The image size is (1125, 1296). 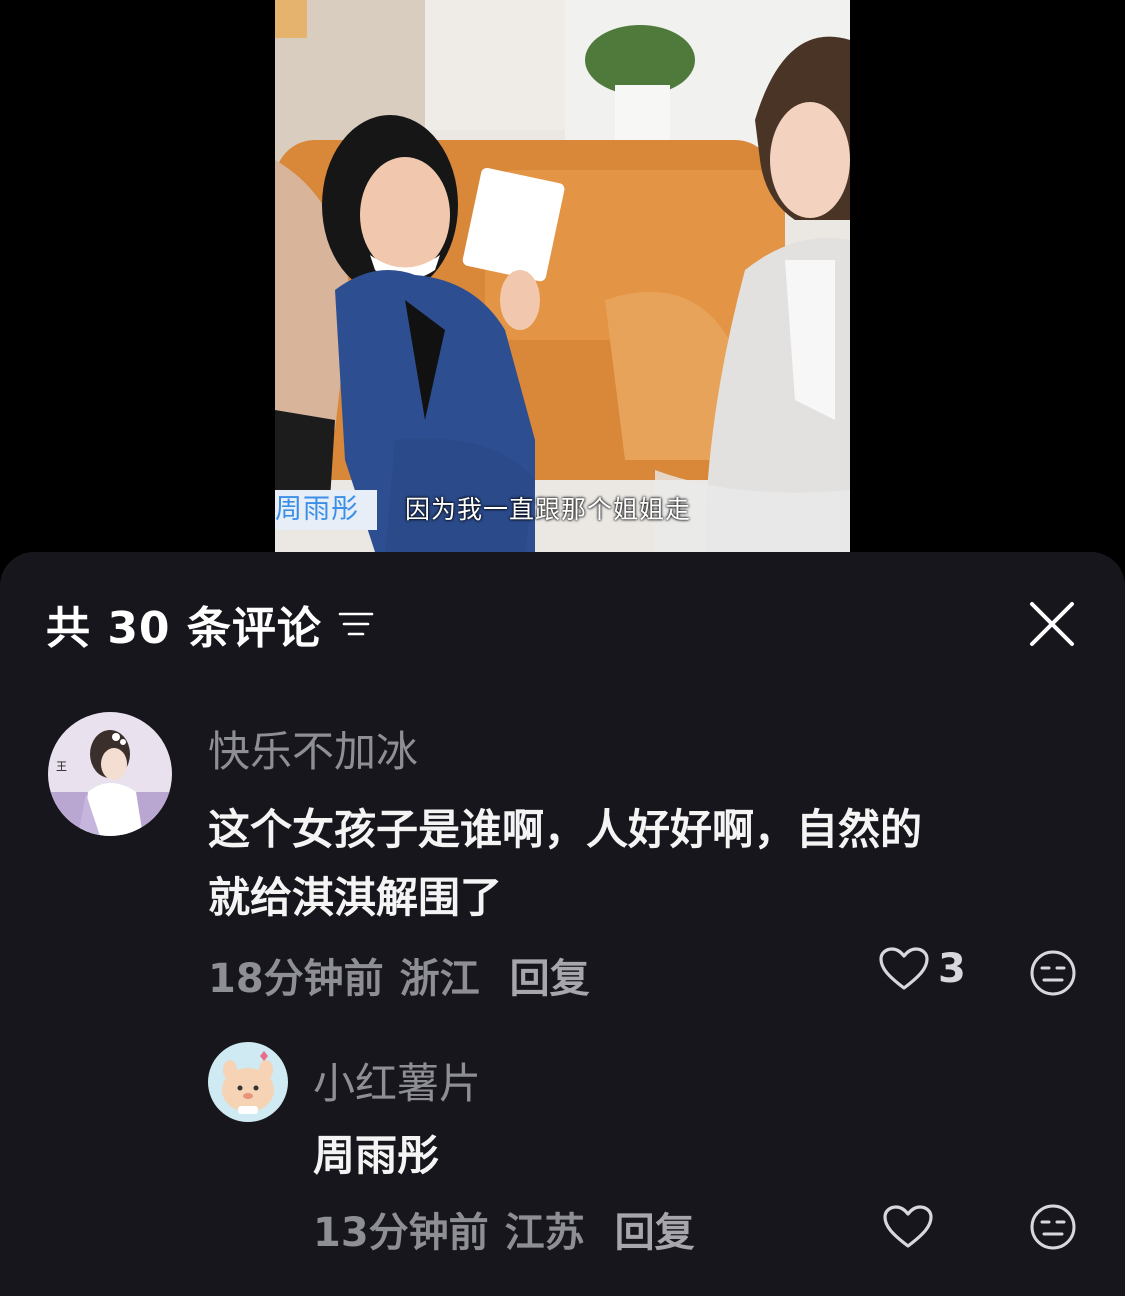 I want to click on comment-text-line: 这个女孩子是谁啊，人好好啊，自然的, so click(x=565, y=829).